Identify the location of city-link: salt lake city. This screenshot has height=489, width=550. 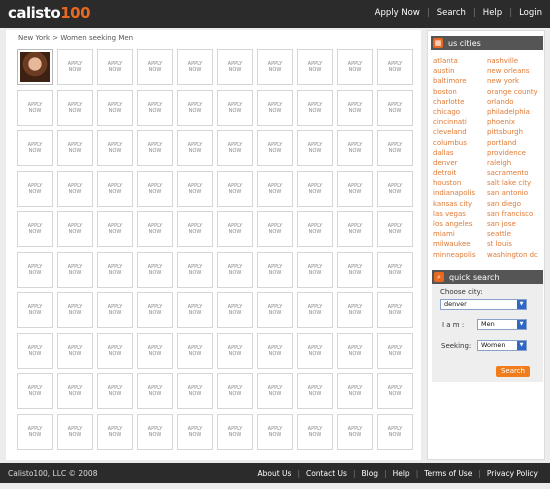
(517, 184).